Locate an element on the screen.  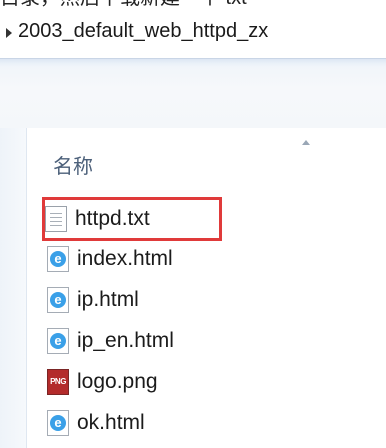
png-file-icon: PNG is located at coordinates (58, 382).